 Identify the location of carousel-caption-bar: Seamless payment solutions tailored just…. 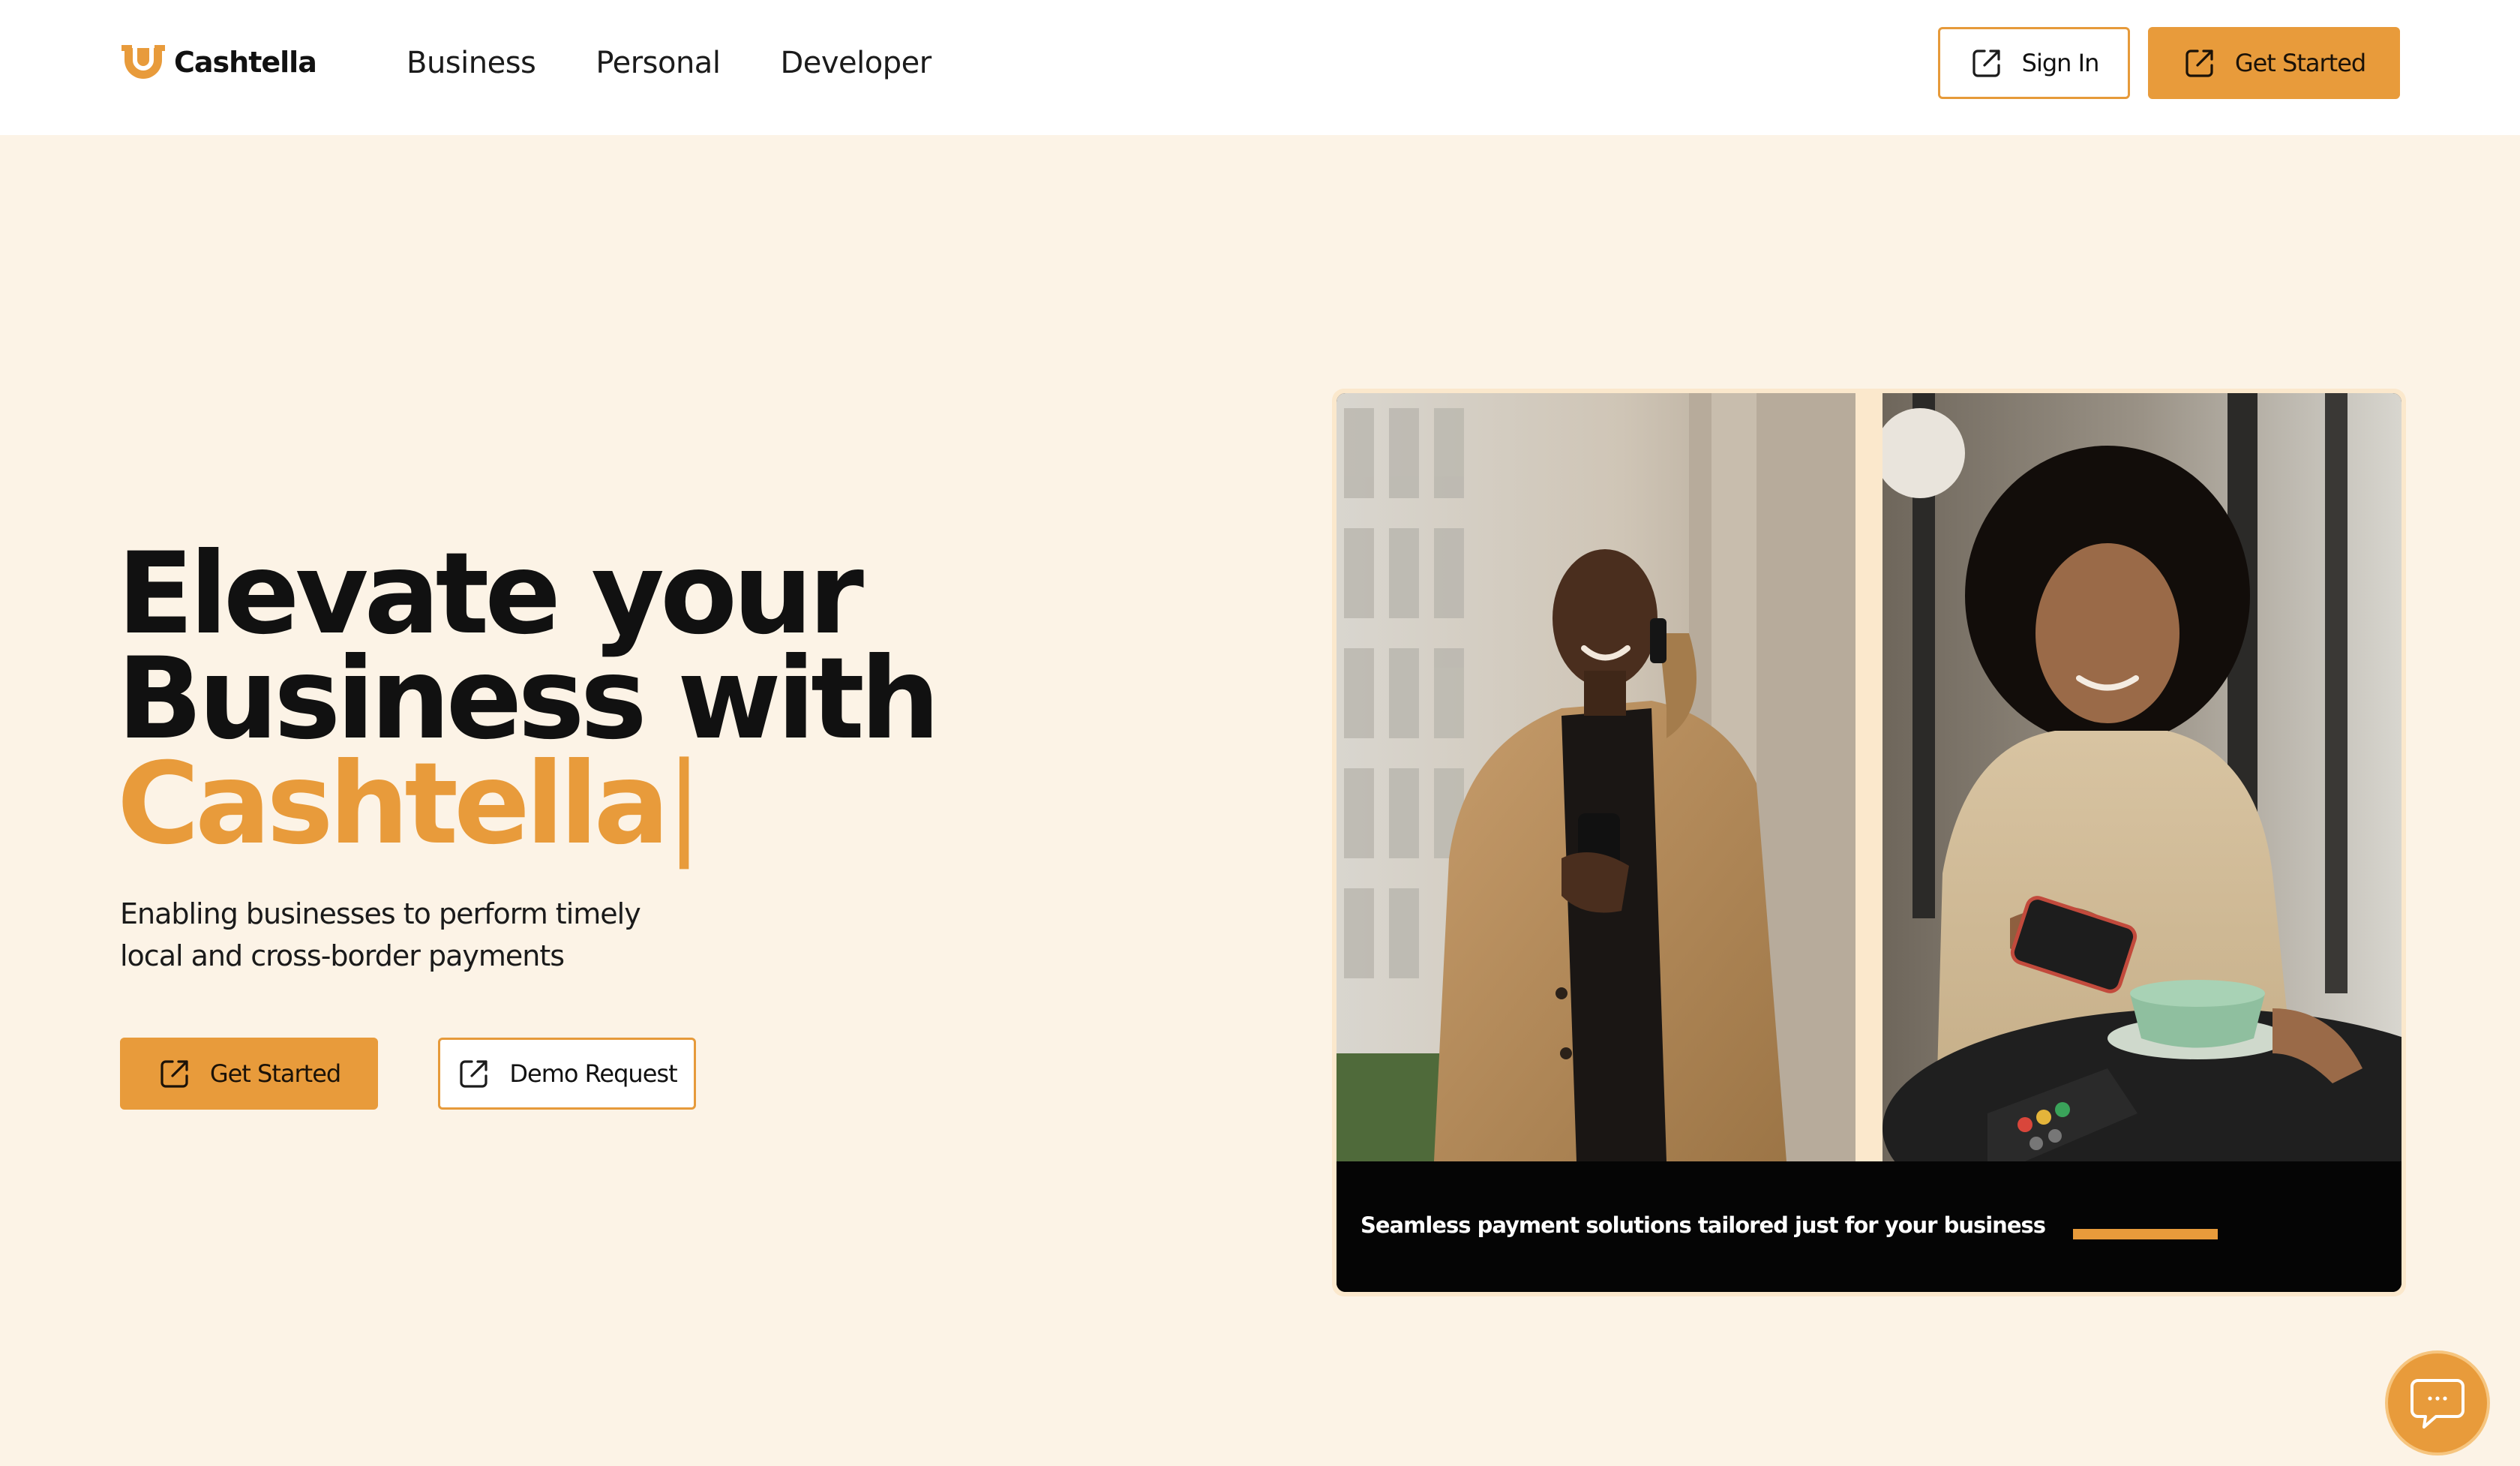
(1869, 1226).